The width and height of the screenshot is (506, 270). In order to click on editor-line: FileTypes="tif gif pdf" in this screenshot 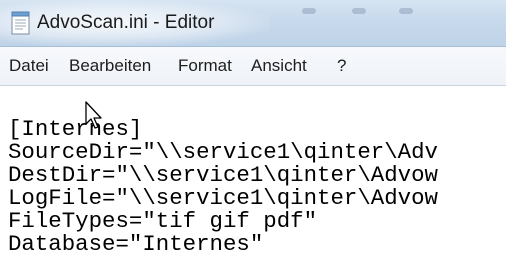, I will do `click(163, 221)`.